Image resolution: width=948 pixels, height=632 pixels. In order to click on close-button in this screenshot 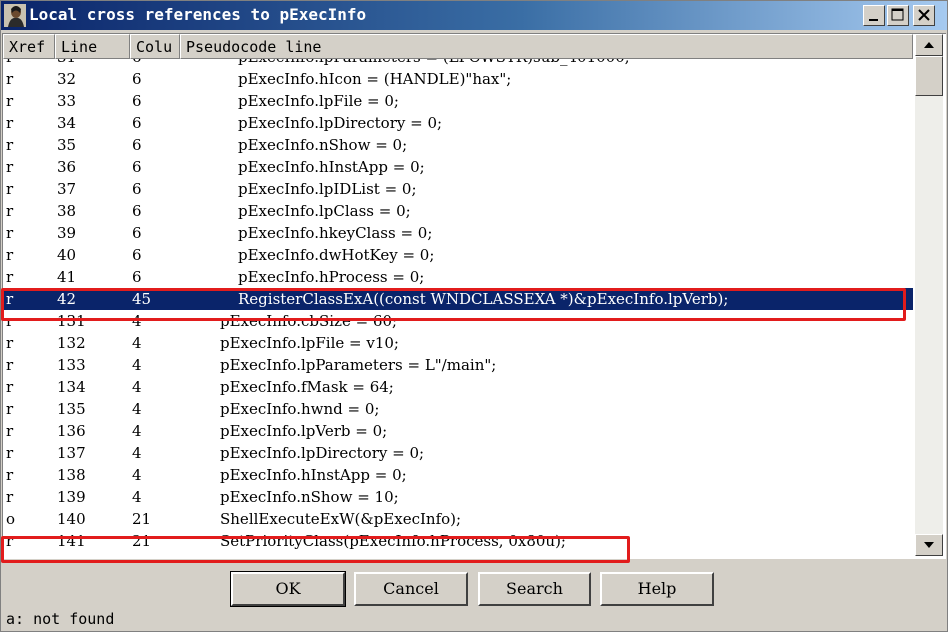, I will do `click(924, 15)`.